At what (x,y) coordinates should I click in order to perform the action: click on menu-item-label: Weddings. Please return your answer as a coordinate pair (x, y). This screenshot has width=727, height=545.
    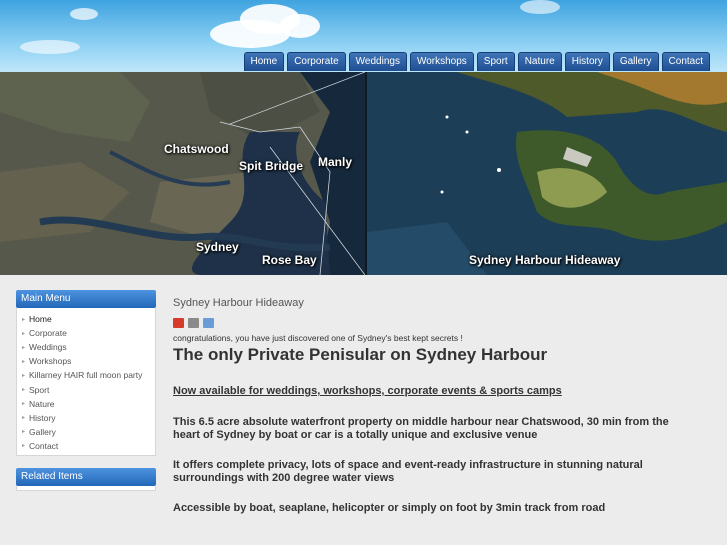
    Looking at the image, I should click on (48, 347).